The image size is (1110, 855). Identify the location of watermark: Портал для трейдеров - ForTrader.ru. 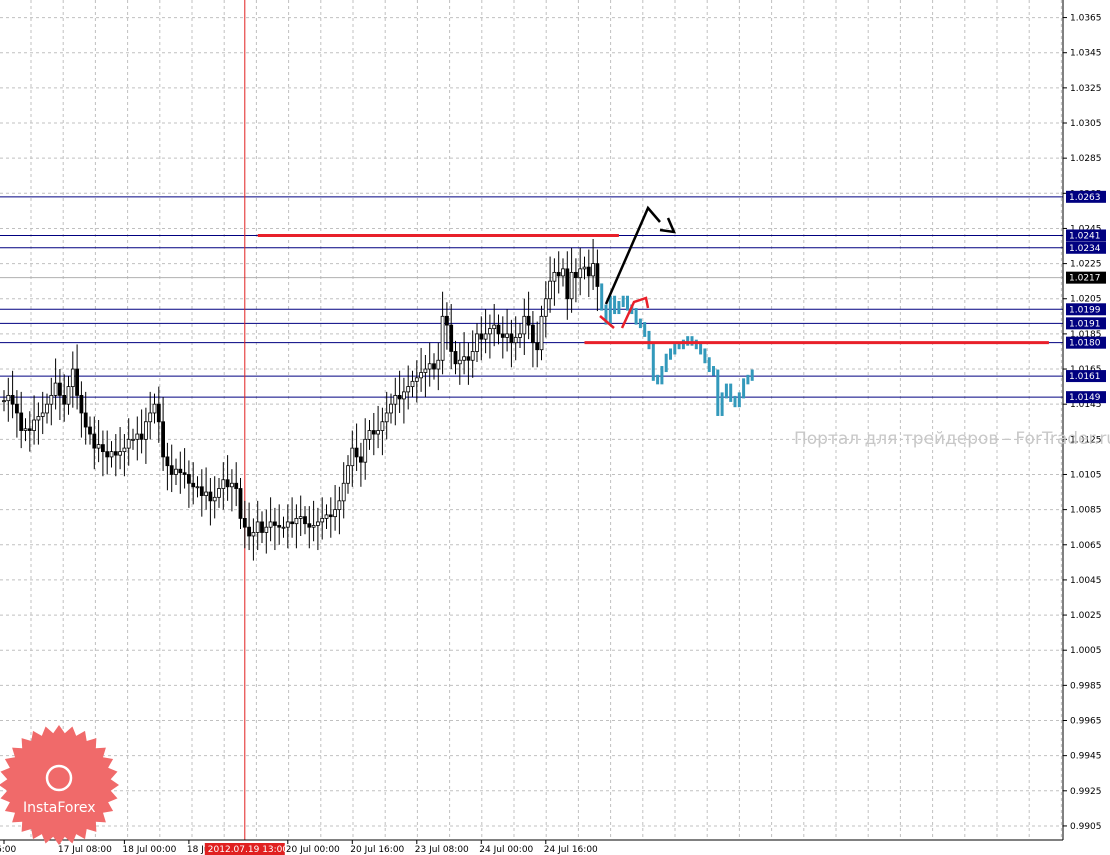
(952, 439).